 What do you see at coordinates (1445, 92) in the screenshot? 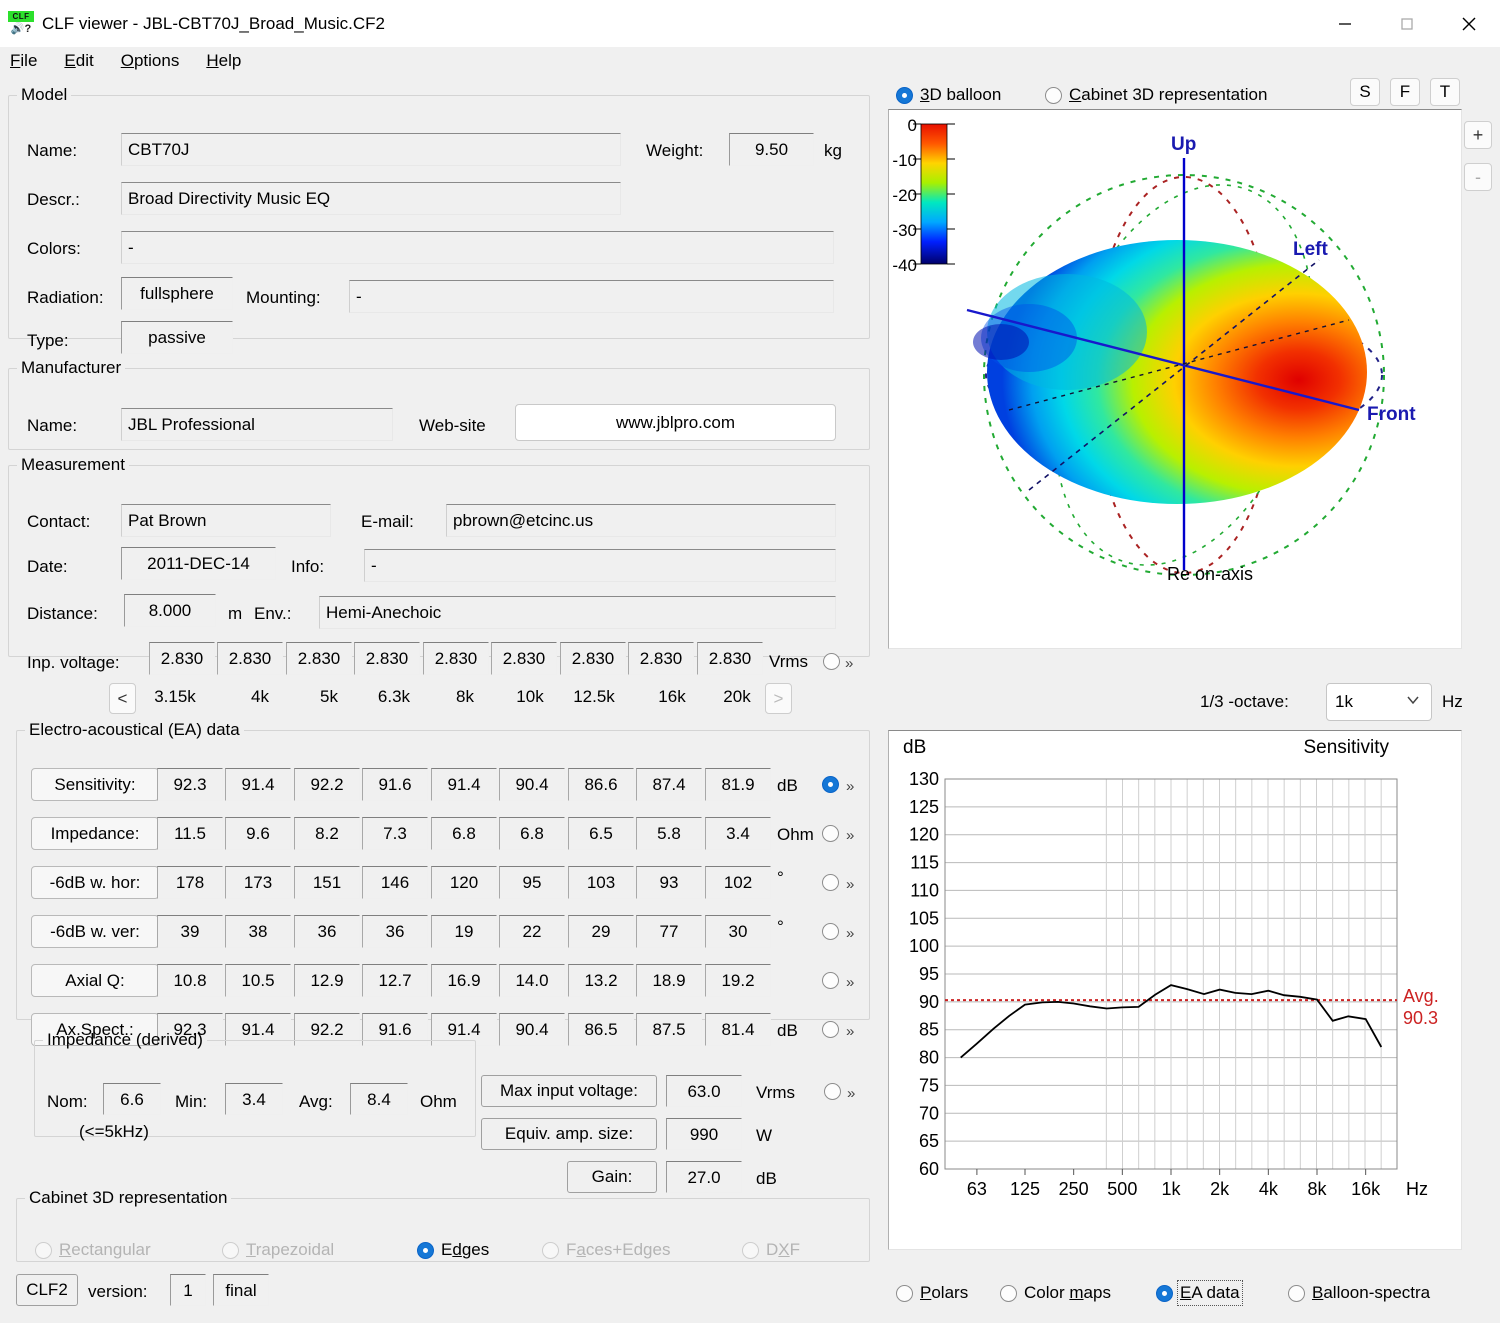
I see `tool-button-t: T` at bounding box center [1445, 92].